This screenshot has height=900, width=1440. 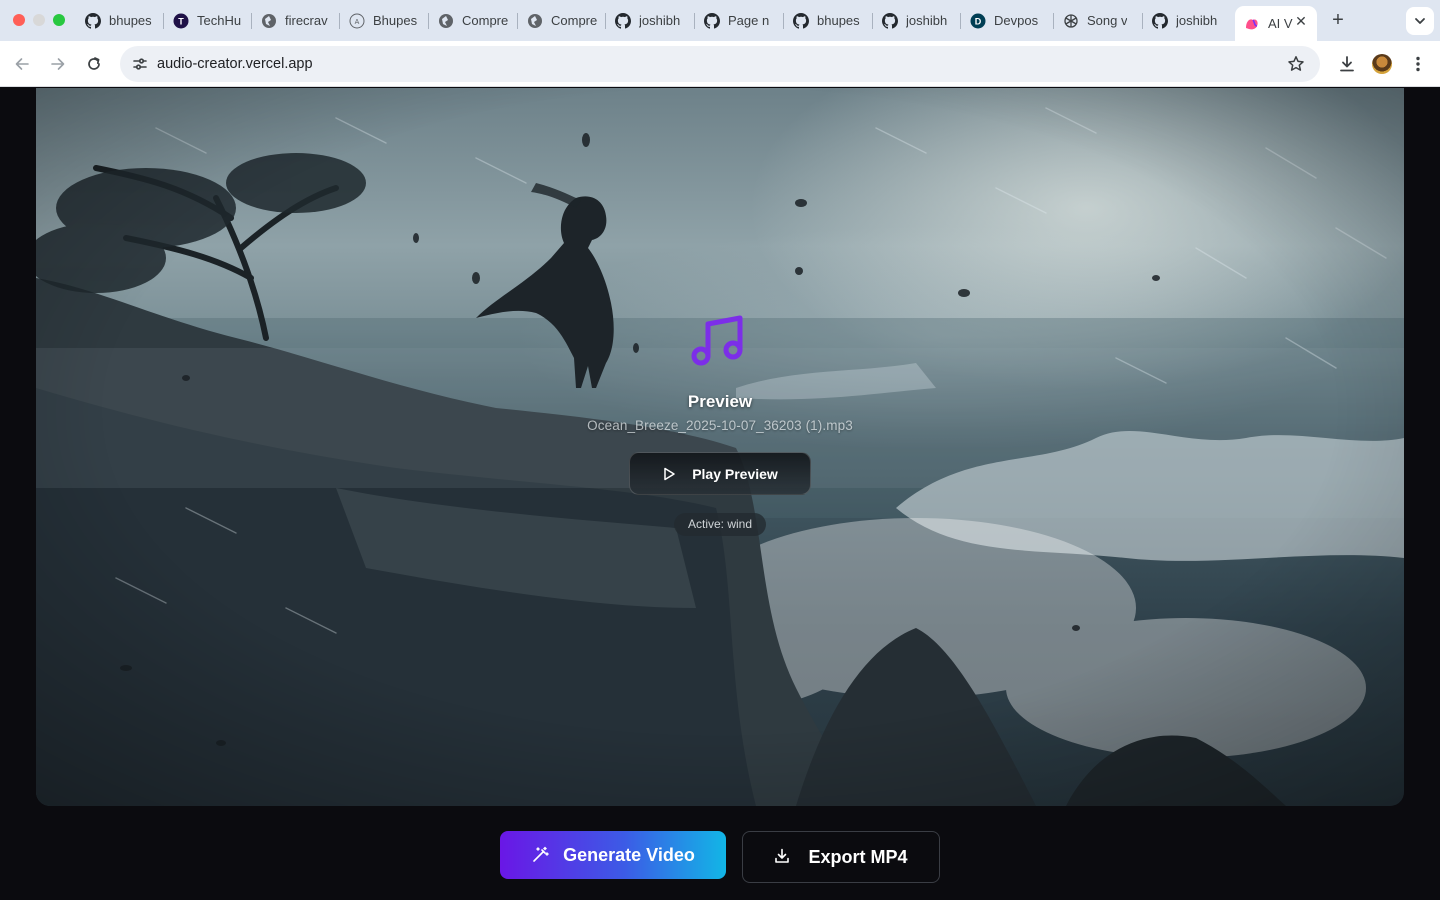 I want to click on tab-search-button, so click(x=1420, y=21).